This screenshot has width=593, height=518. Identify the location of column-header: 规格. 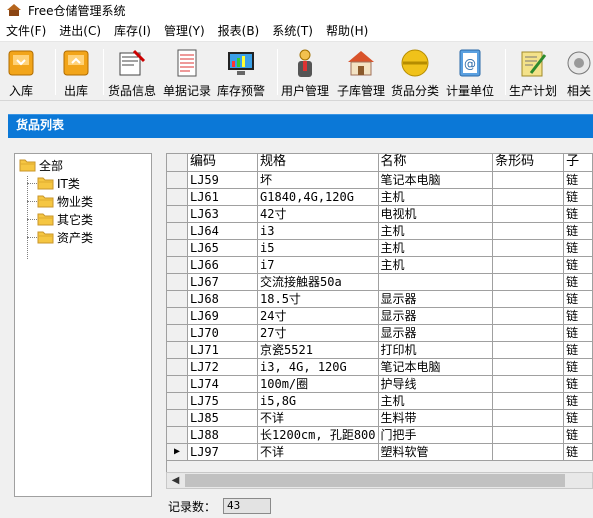
(318, 163).